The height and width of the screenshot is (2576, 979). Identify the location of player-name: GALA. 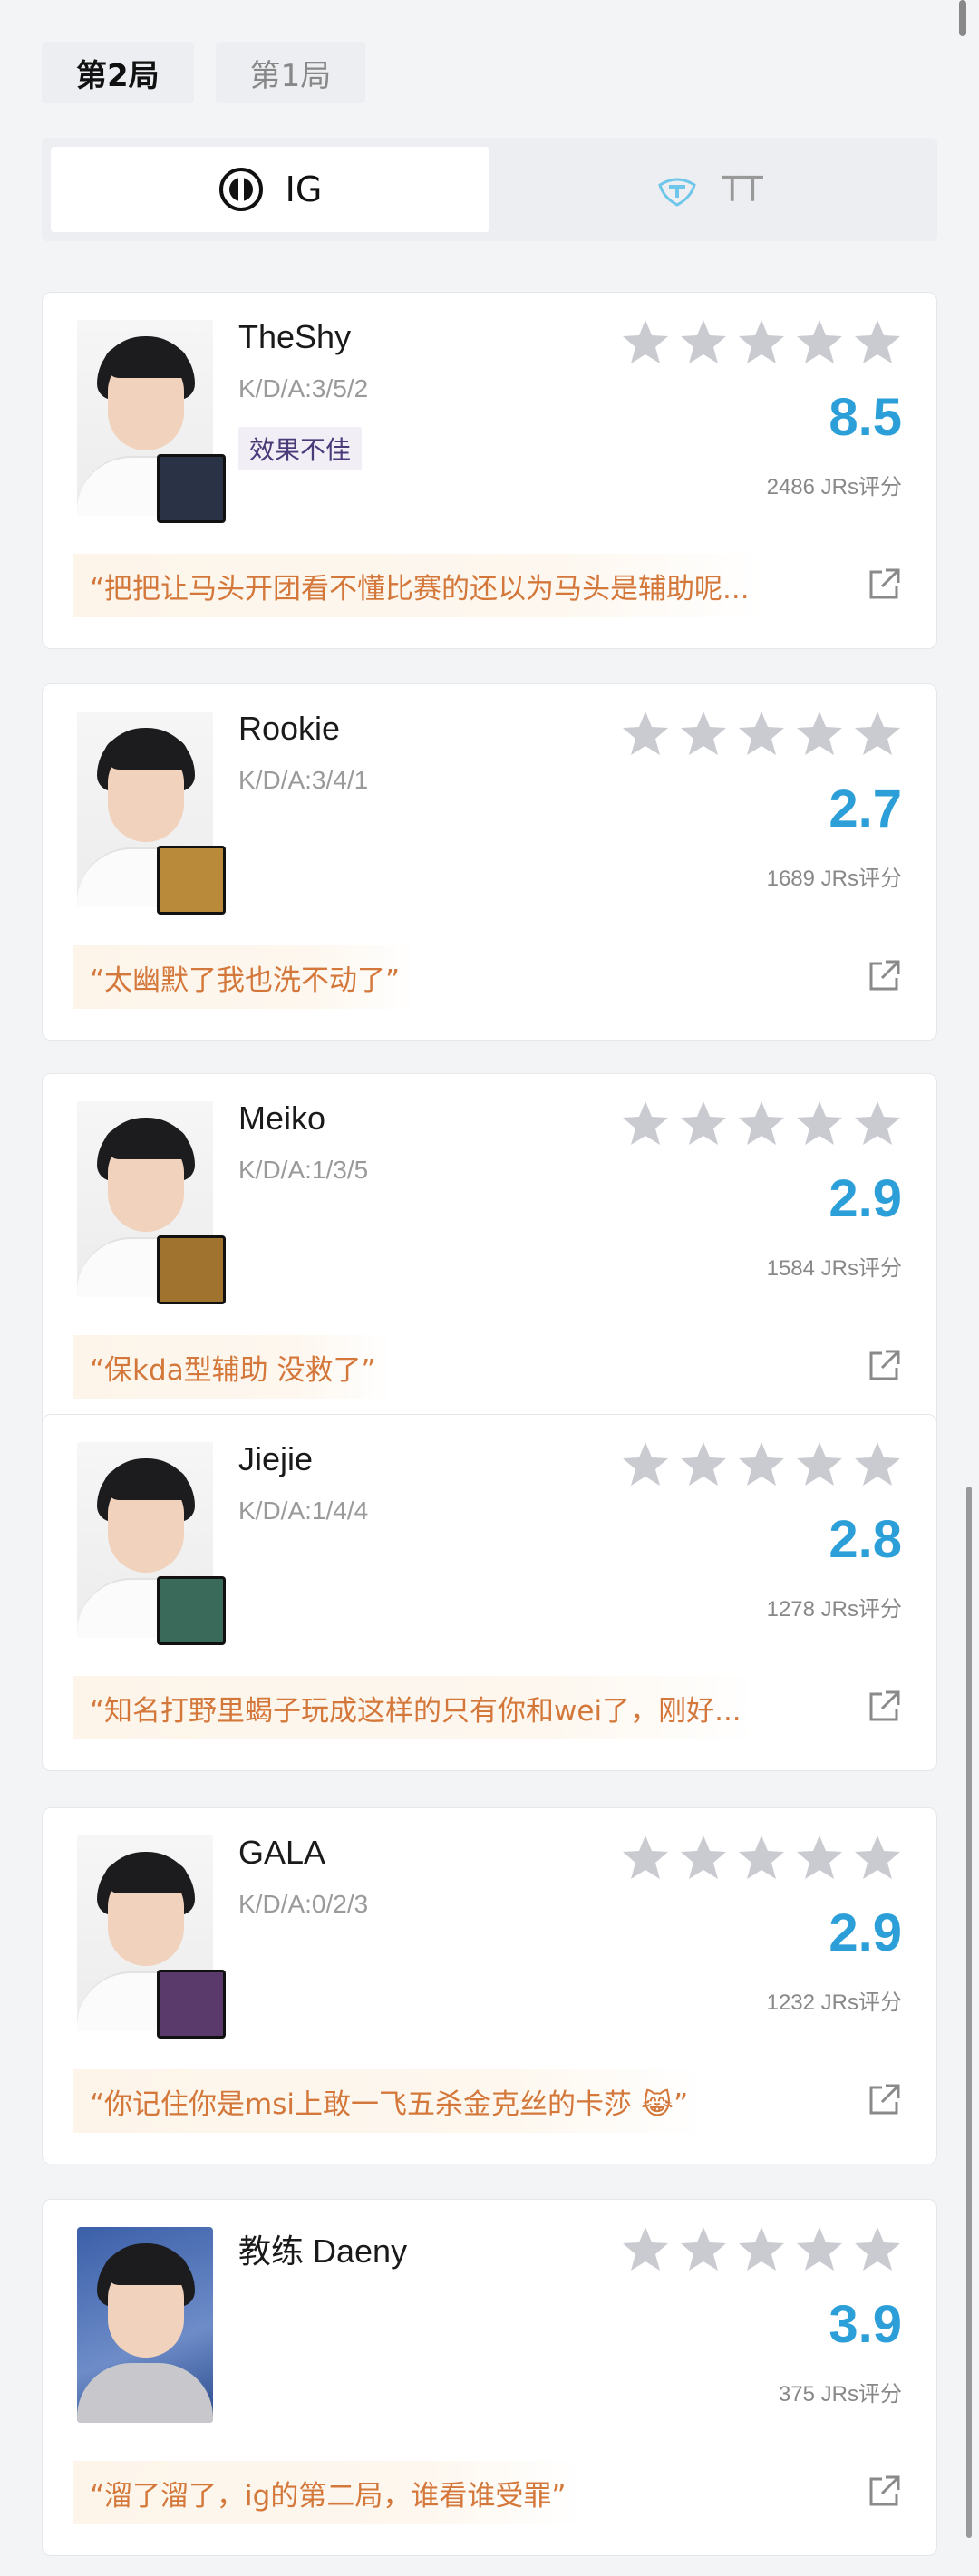
(282, 1852).